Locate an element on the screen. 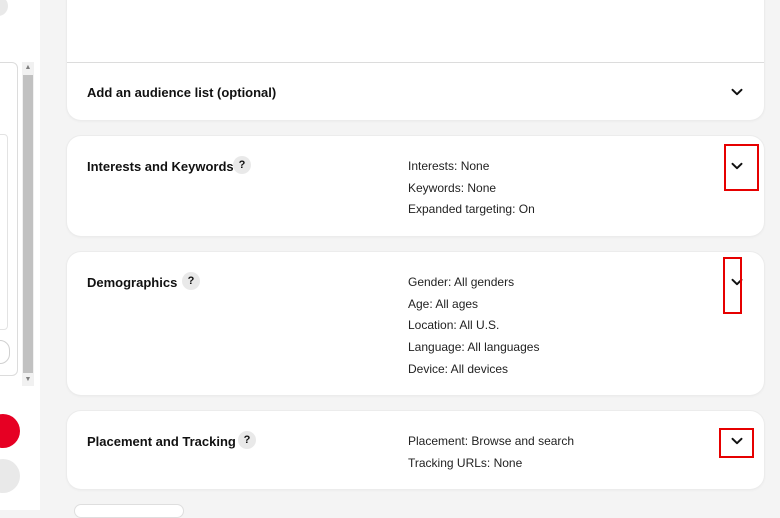 Image resolution: width=780 pixels, height=518 pixels. section-divider is located at coordinates (415, 62).